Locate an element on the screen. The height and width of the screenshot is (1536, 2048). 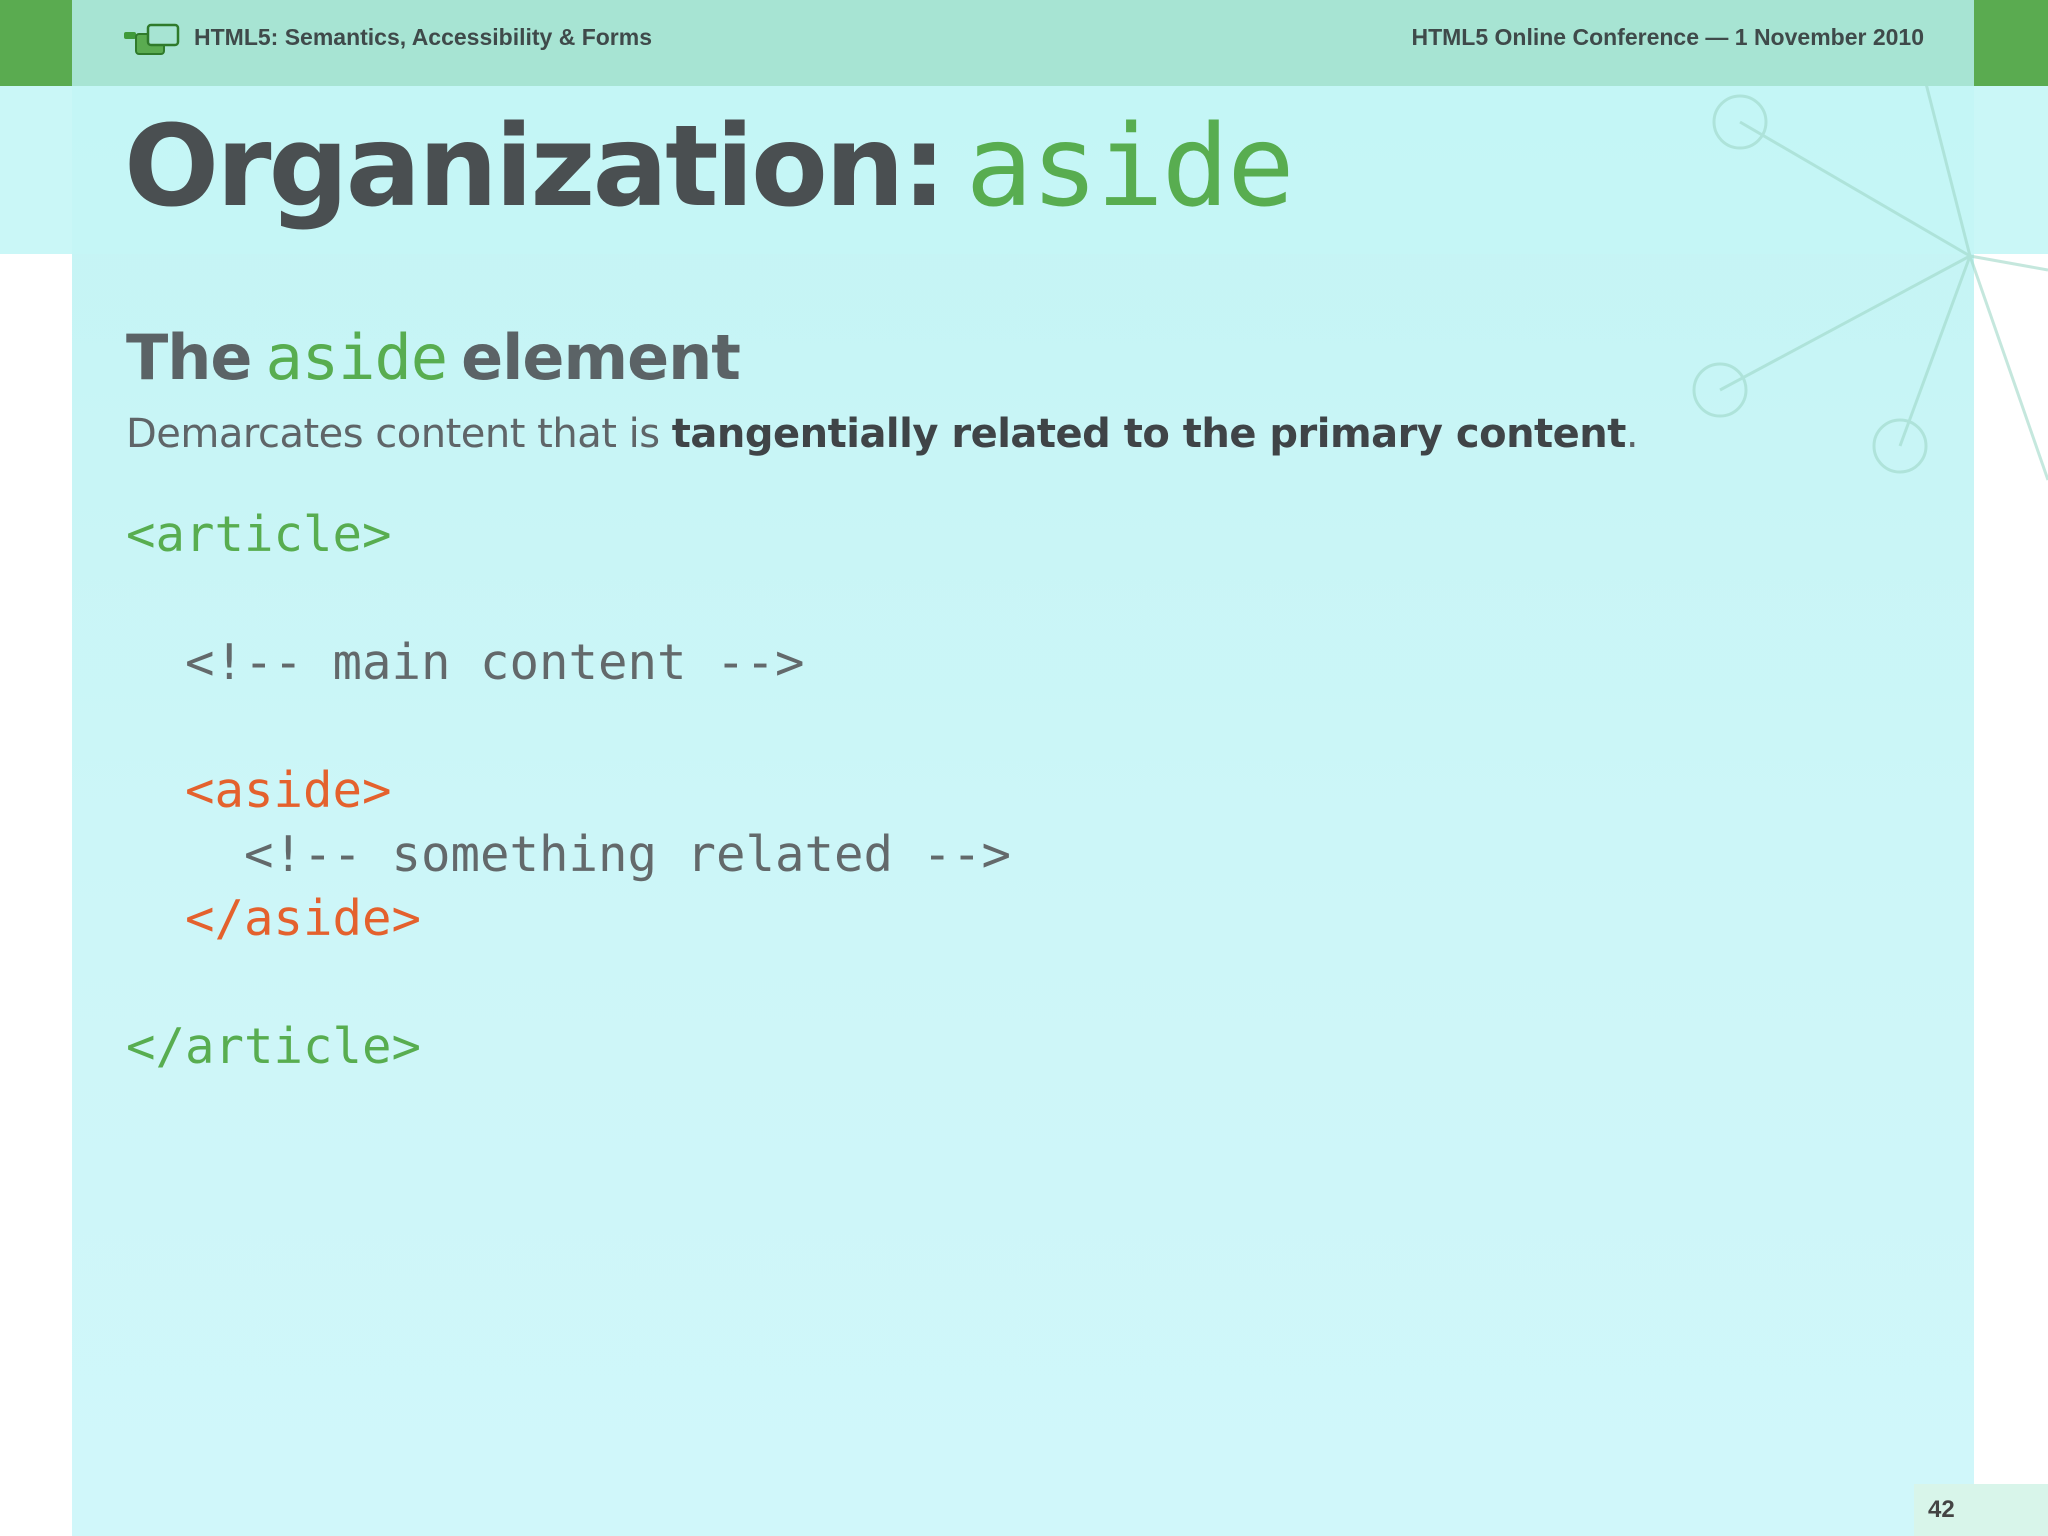
chat-bubbles-icon is located at coordinates (152, 39).